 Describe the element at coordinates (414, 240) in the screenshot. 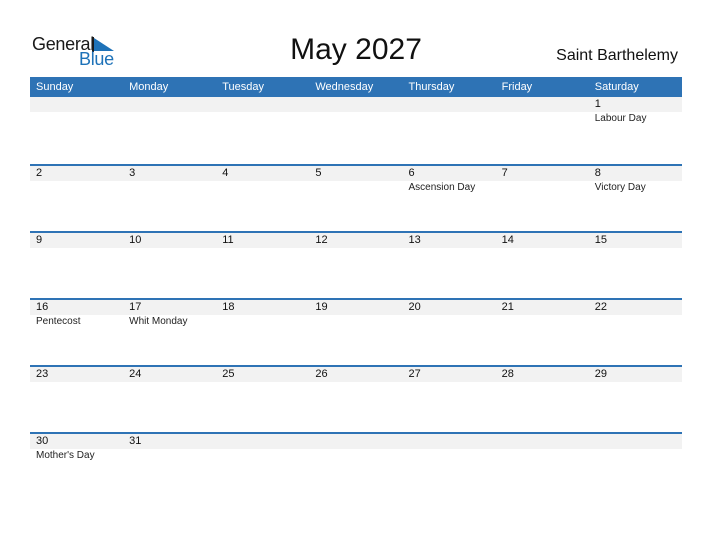

I see `day-number: 13` at that location.